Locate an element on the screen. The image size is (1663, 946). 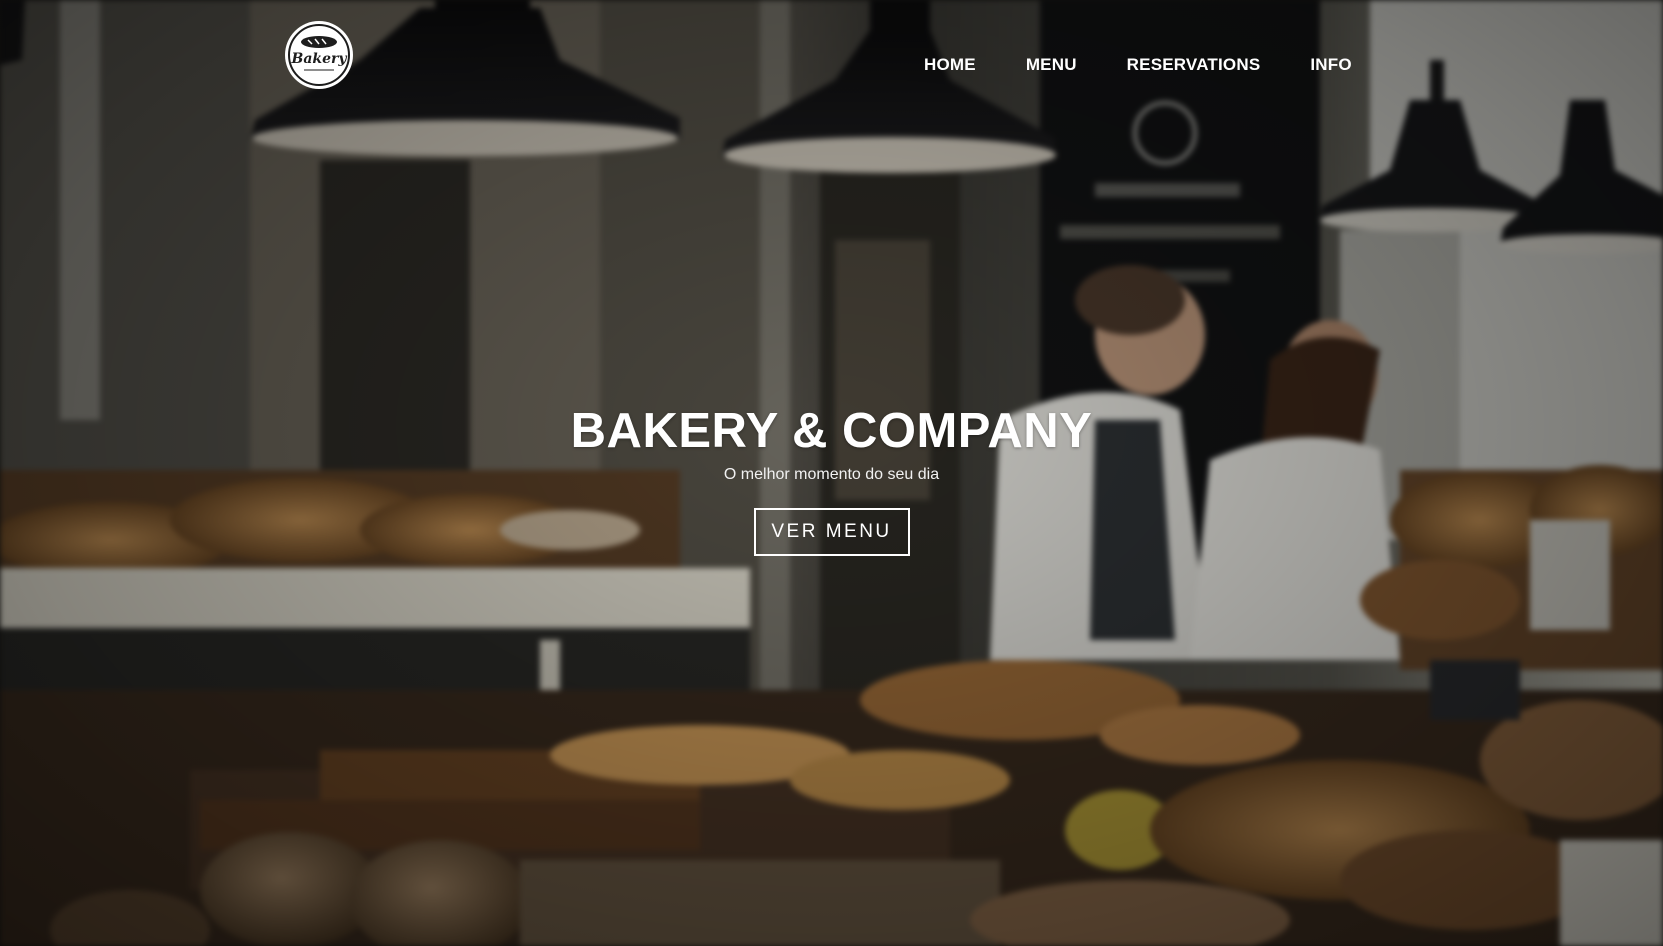
hero-subtitle: O melhor momento do seu dia is located at coordinates (831, 474).